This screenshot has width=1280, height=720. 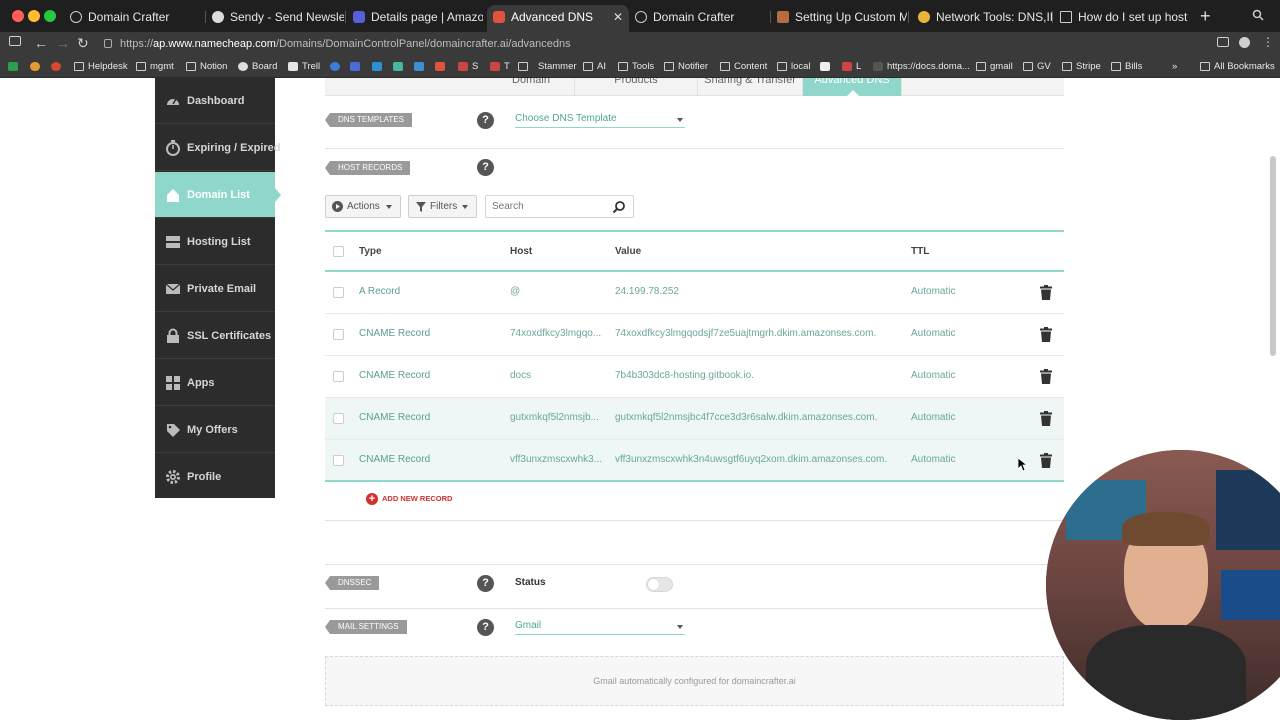 What do you see at coordinates (1126, 67) in the screenshot?
I see `bookmark-bills: Bills` at bounding box center [1126, 67].